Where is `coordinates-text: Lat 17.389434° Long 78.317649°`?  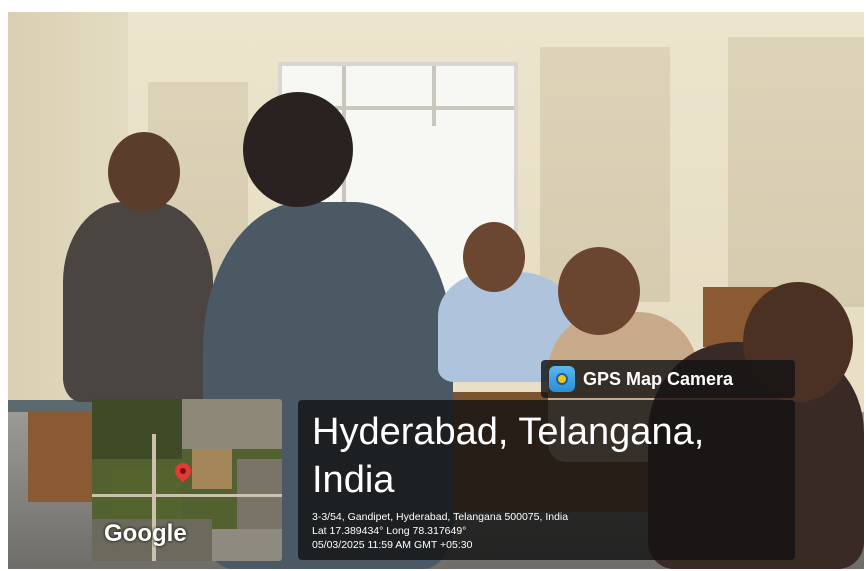 coordinates-text: Lat 17.389434° Long 78.317649° is located at coordinates (389, 531).